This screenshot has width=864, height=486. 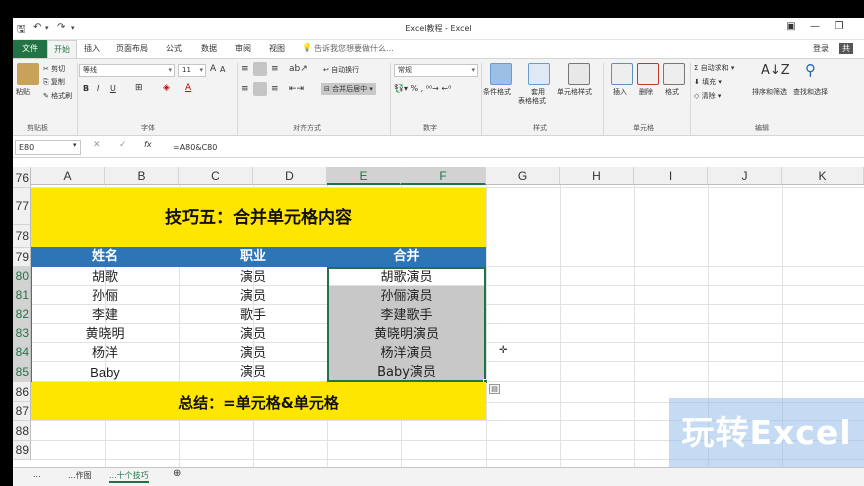 What do you see at coordinates (105, 277) in the screenshot?
I see `table-cell-name: 胡歌` at bounding box center [105, 277].